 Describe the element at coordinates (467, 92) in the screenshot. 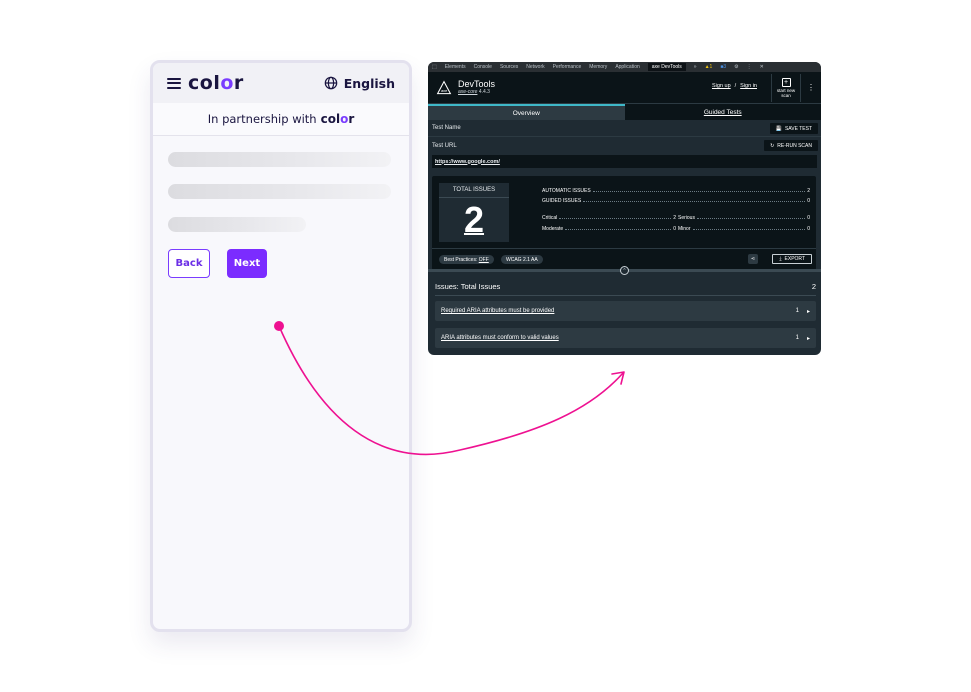

I see `axe-core-link: axe-core` at that location.